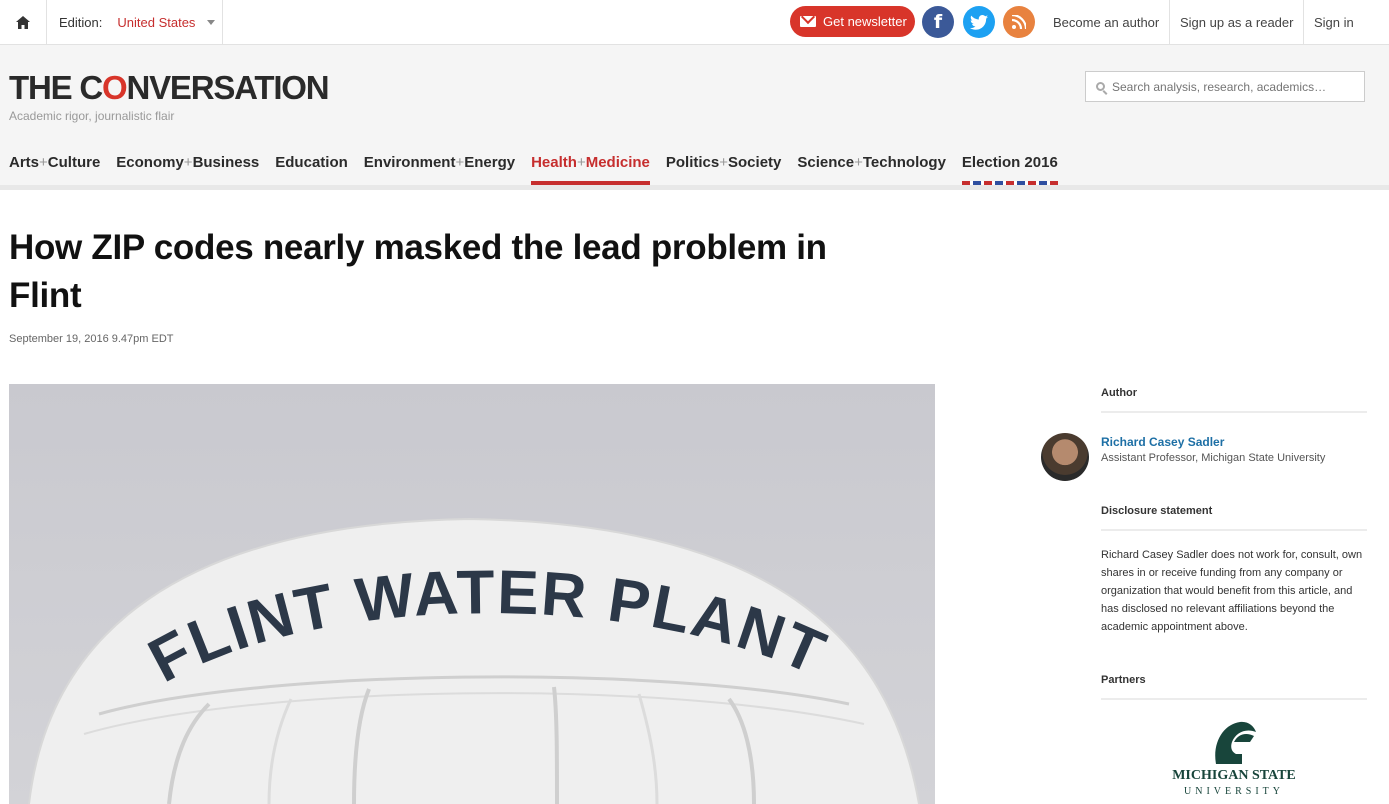 This screenshot has width=1389, height=804. I want to click on search-input, so click(1232, 86).